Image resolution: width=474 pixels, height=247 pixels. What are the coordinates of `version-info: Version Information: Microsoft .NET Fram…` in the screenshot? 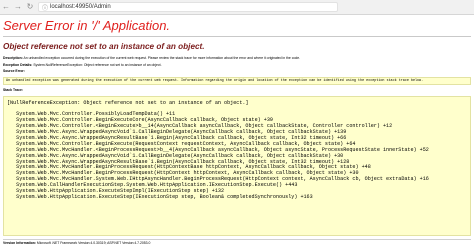 It's located at (237, 243).